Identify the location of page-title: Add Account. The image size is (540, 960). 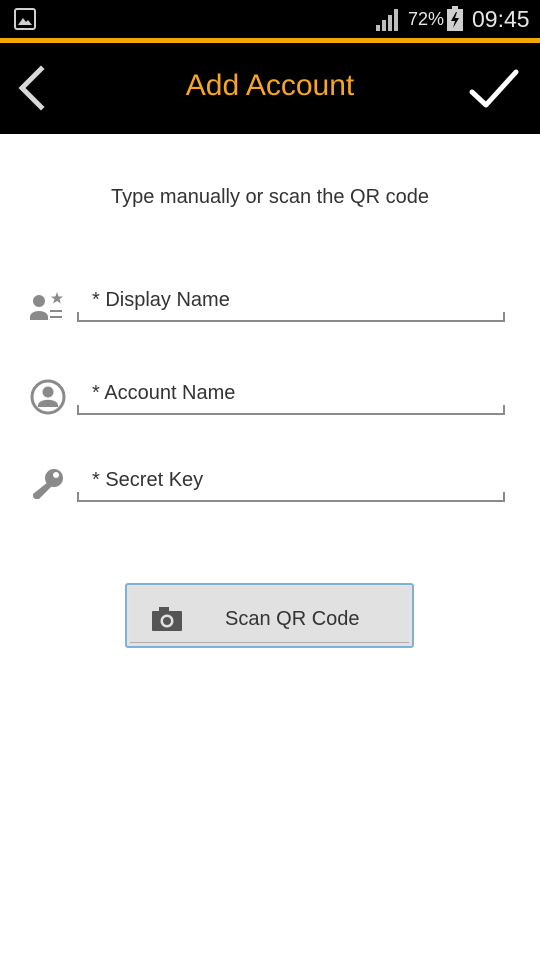
(270, 85).